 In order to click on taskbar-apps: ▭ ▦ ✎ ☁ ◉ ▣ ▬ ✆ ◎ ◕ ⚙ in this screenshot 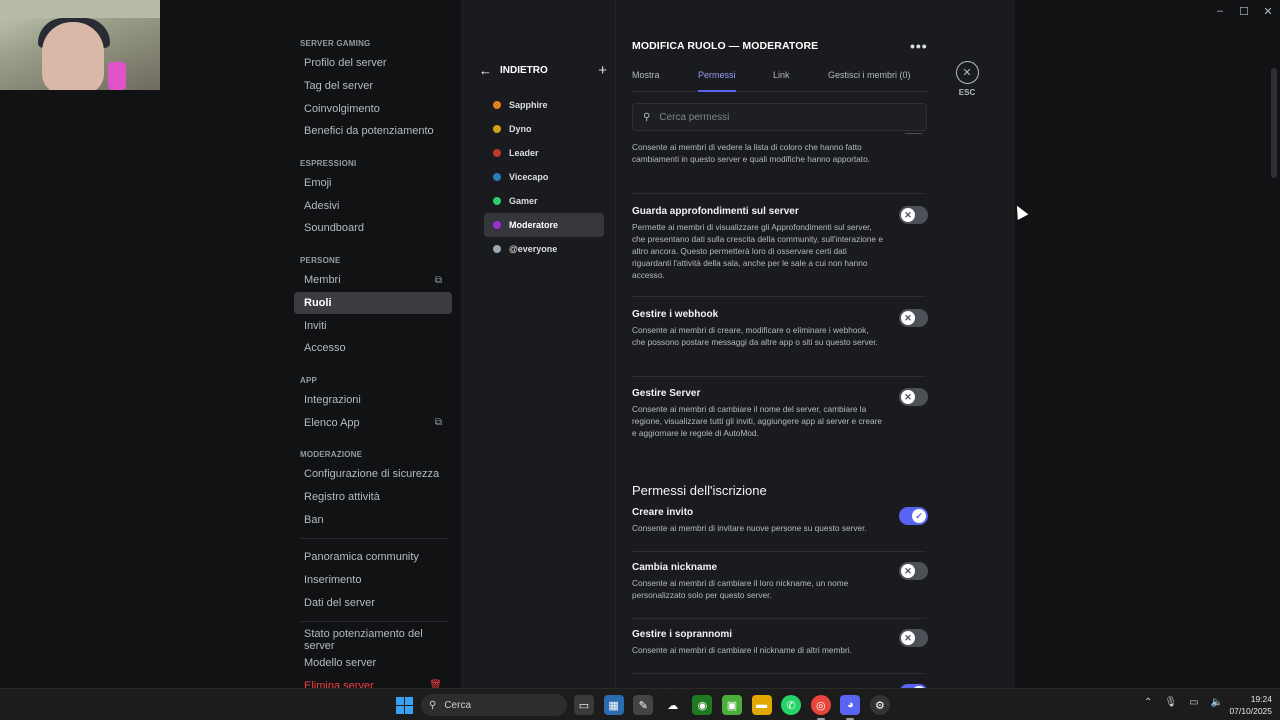, I will do `click(732, 707)`.